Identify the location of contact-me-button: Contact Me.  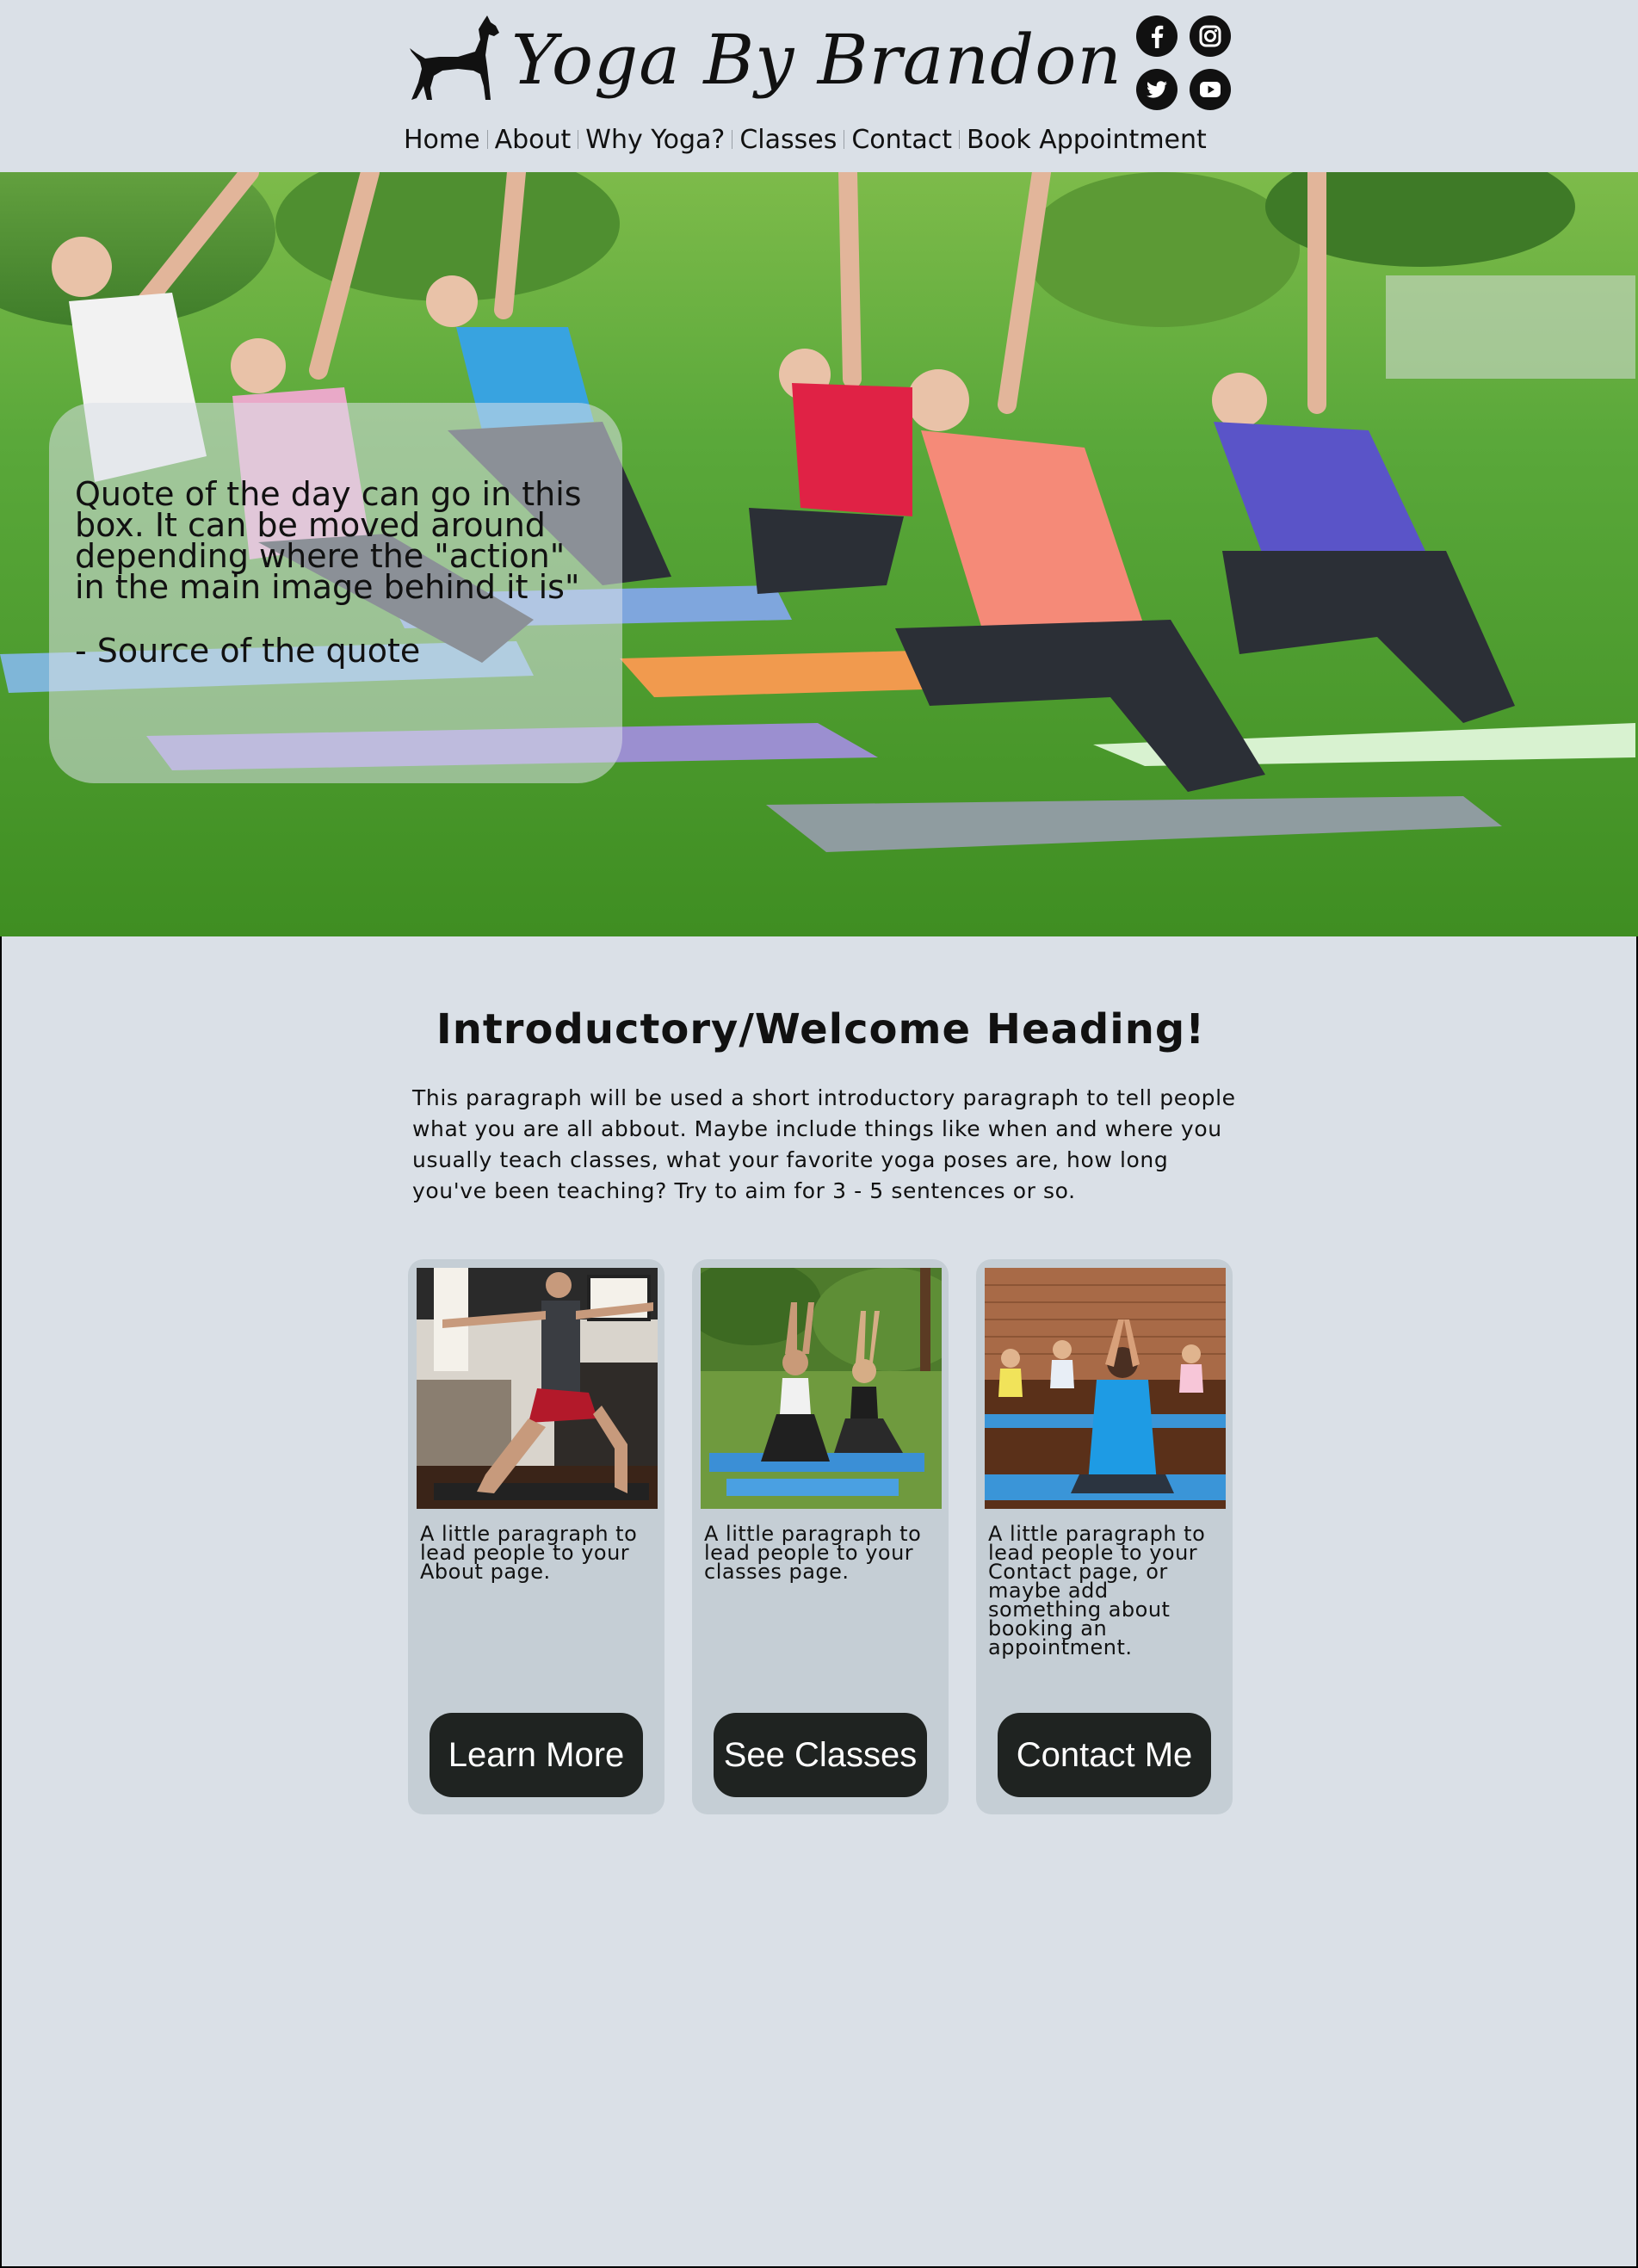
(1105, 1755).